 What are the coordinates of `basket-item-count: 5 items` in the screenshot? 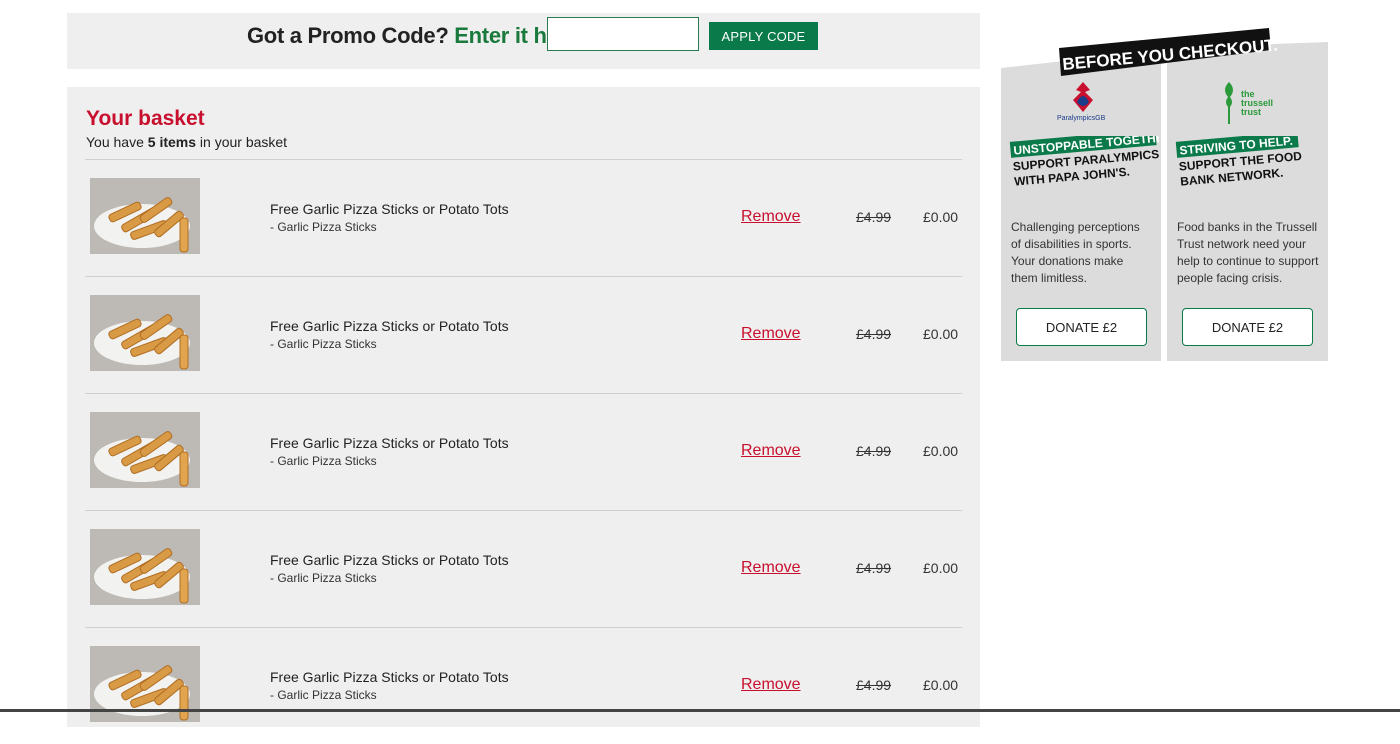 It's located at (172, 142).